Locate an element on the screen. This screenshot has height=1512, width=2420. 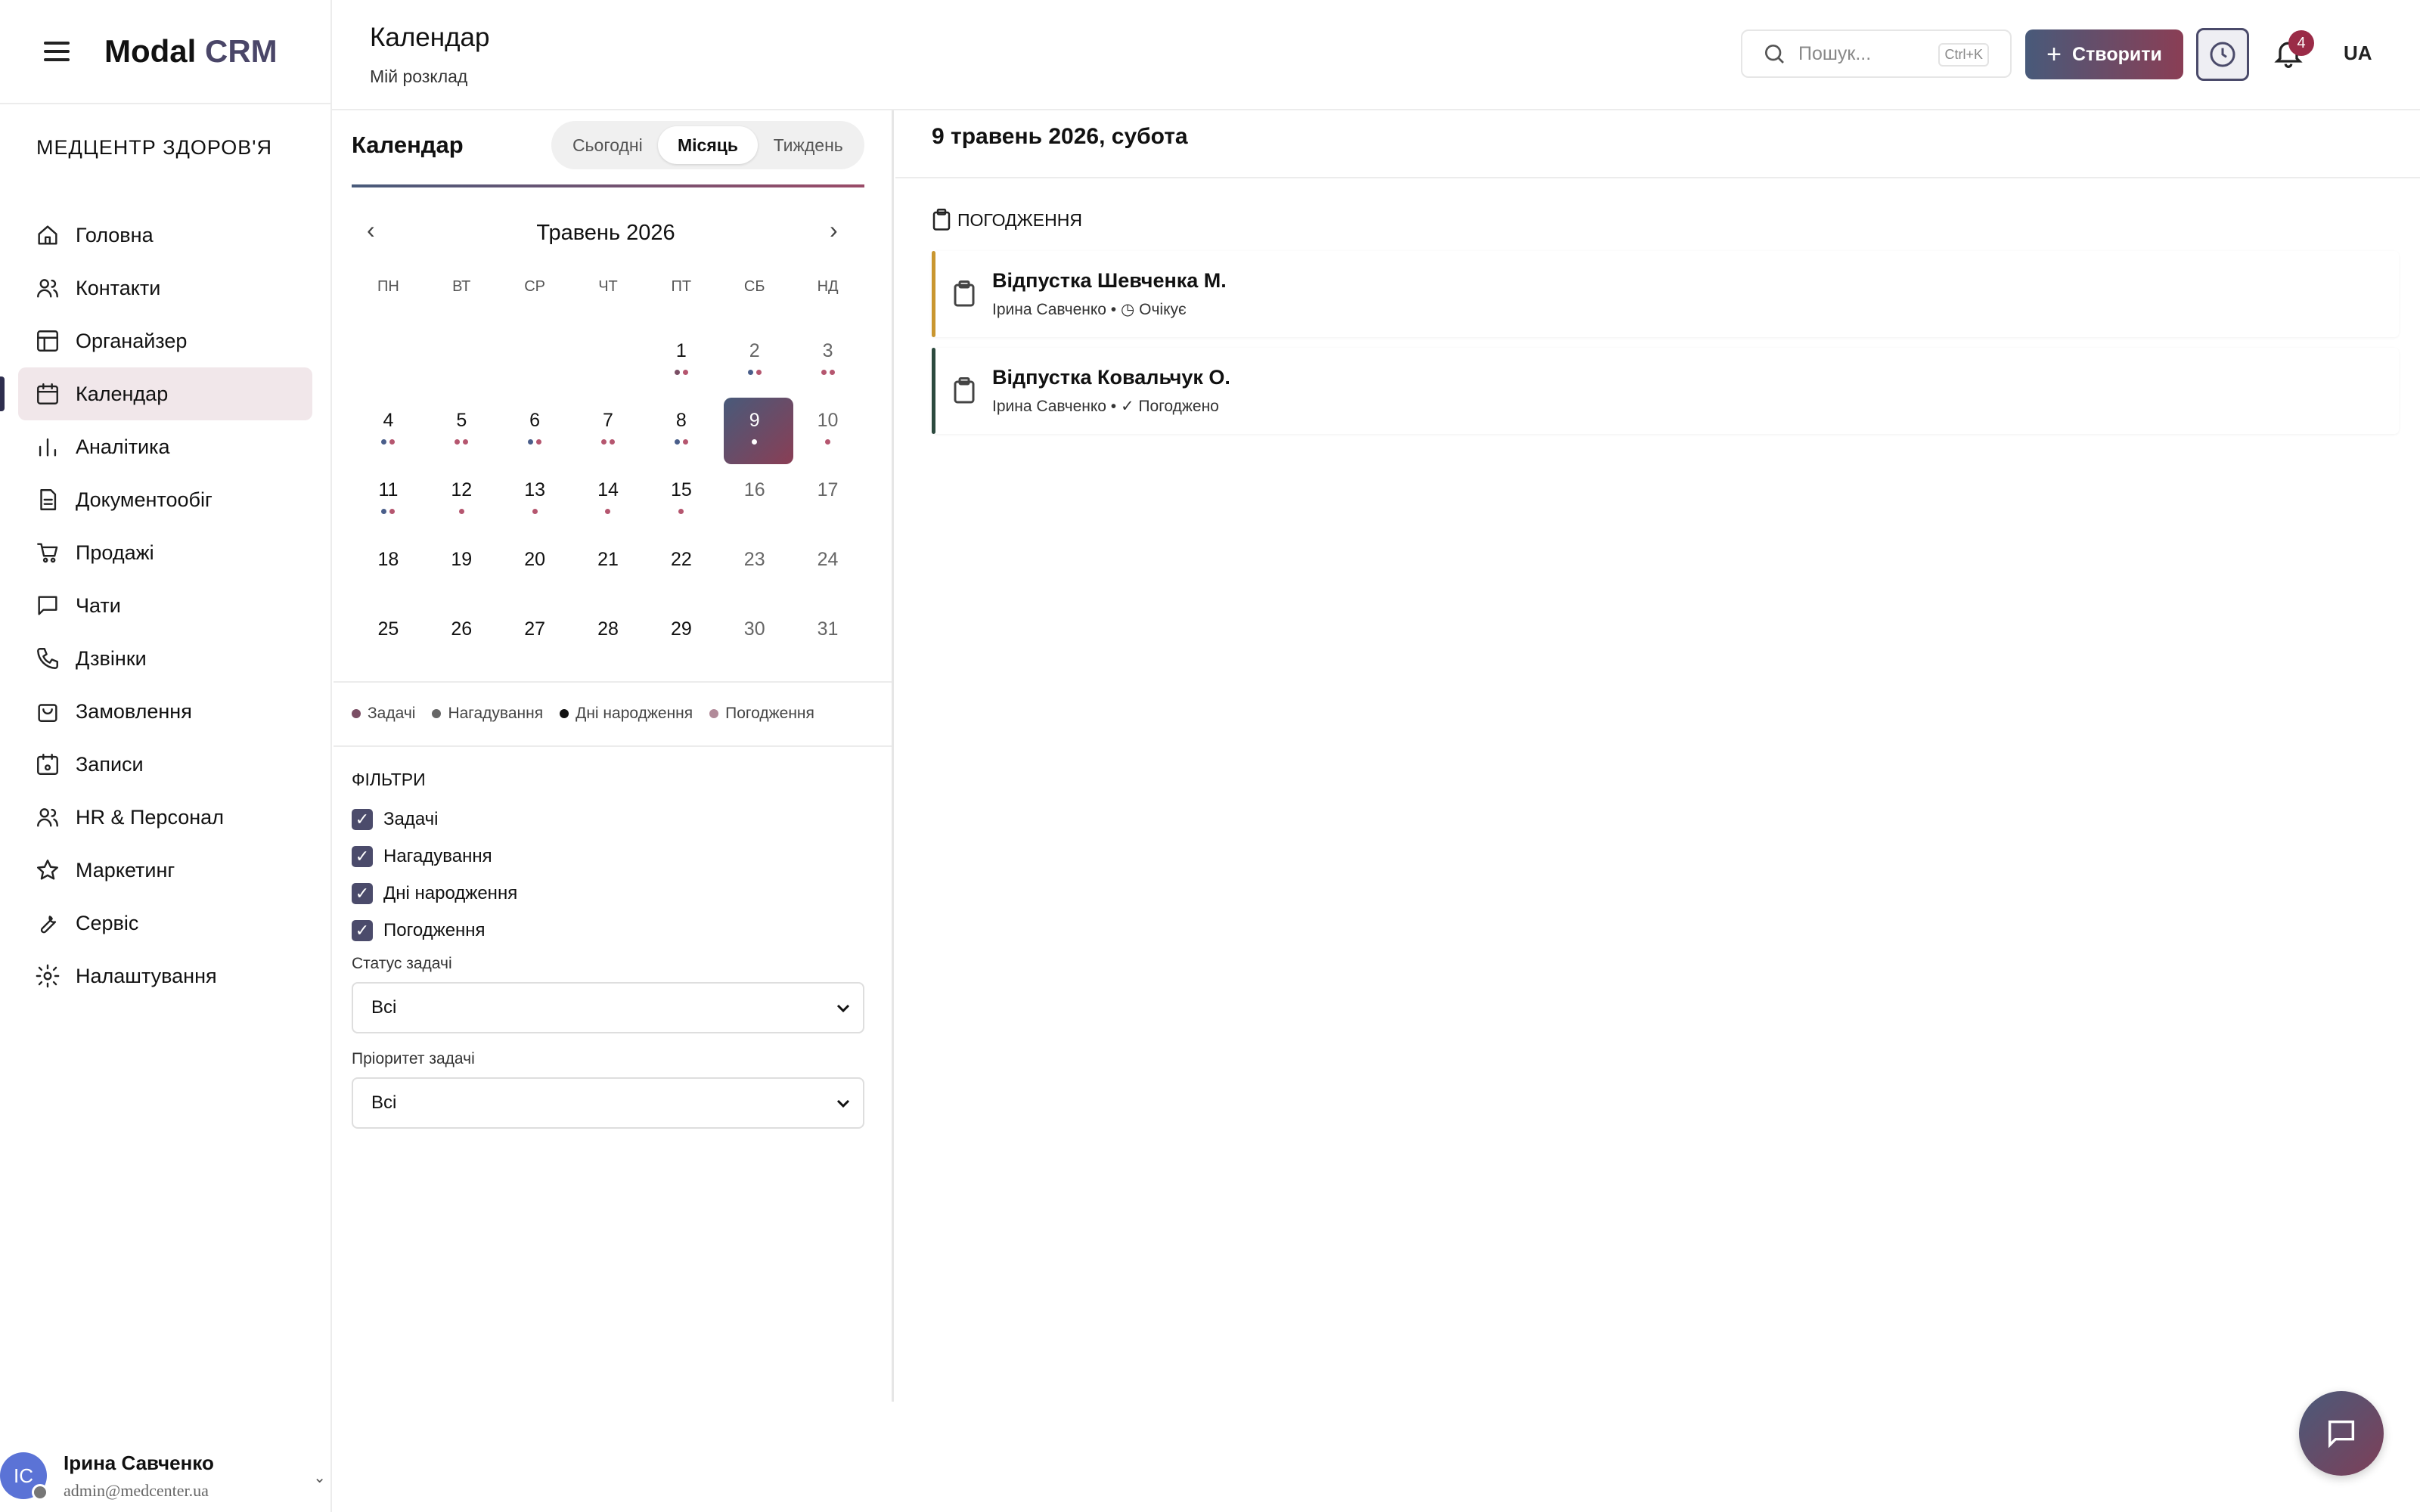
status-label: Статус задачі is located at coordinates (402, 963).